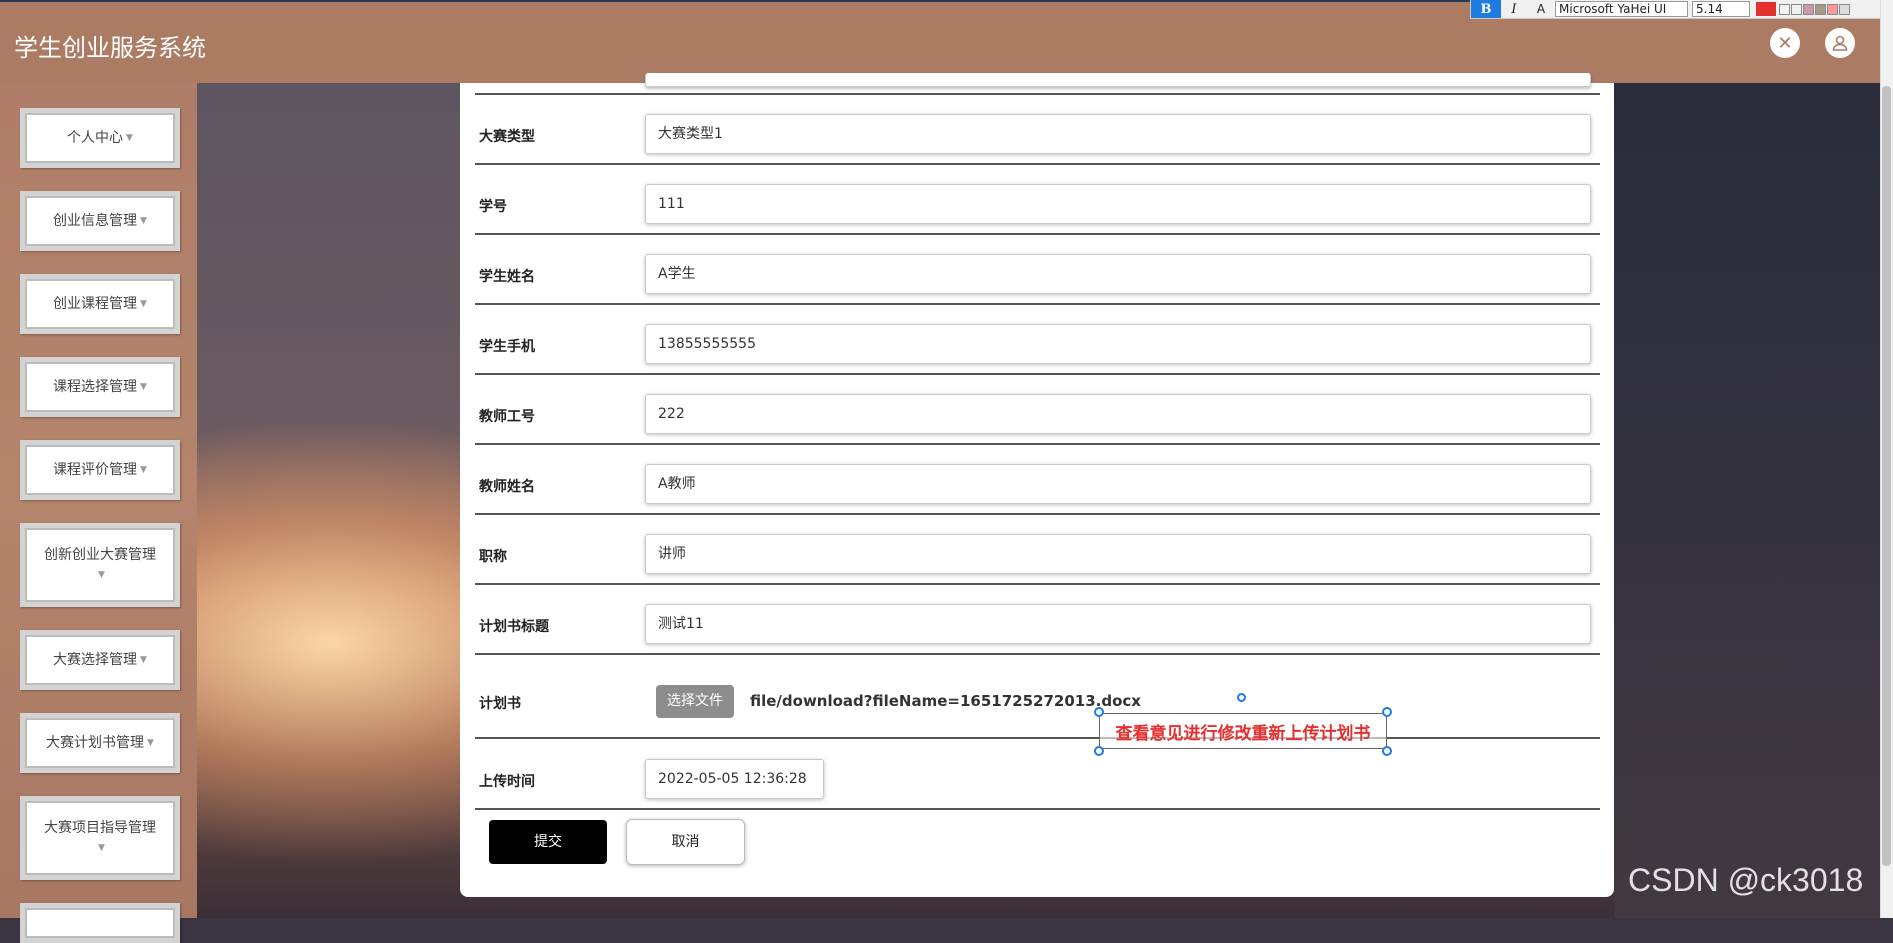  I want to click on sidebar-item-more, so click(100, 923).